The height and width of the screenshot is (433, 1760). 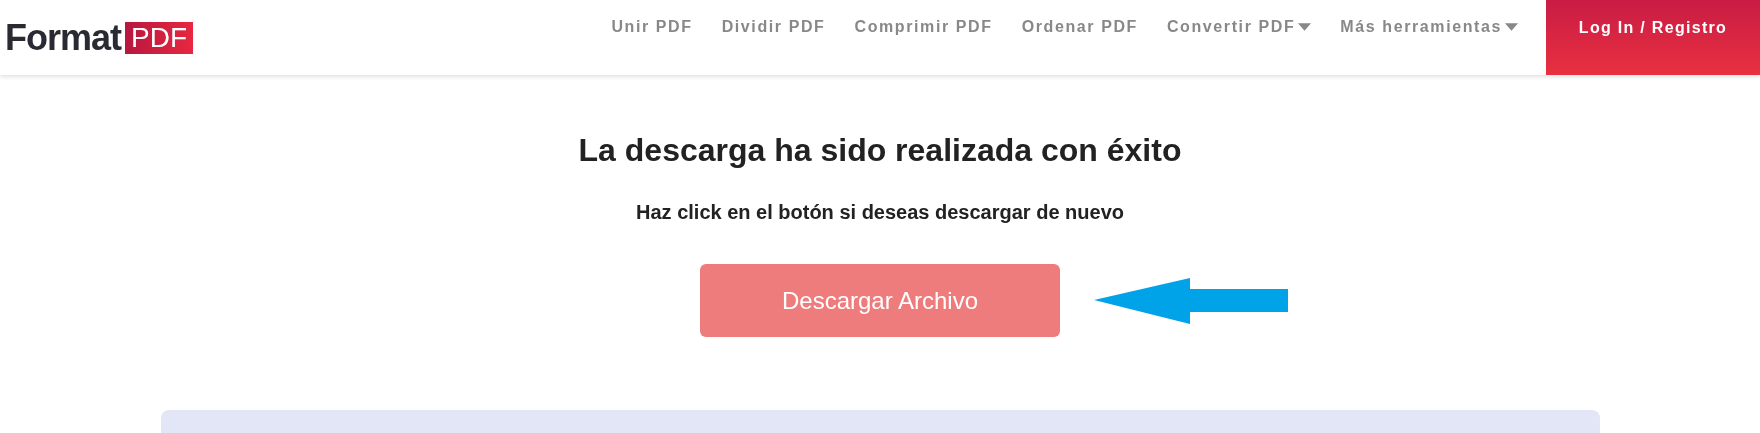 What do you see at coordinates (1429, 27) in the screenshot?
I see `nav-link: Más herramientas` at bounding box center [1429, 27].